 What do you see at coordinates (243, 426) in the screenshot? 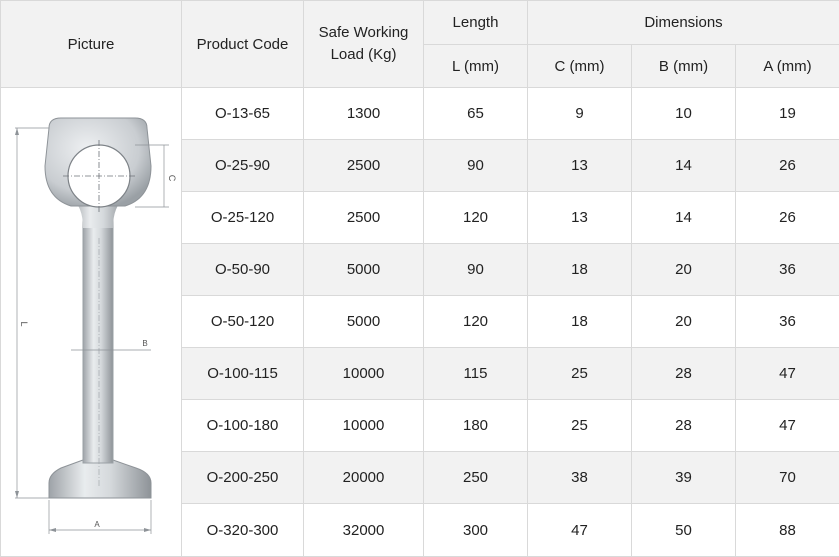
I see `cell-product-code: O-100-180` at bounding box center [243, 426].